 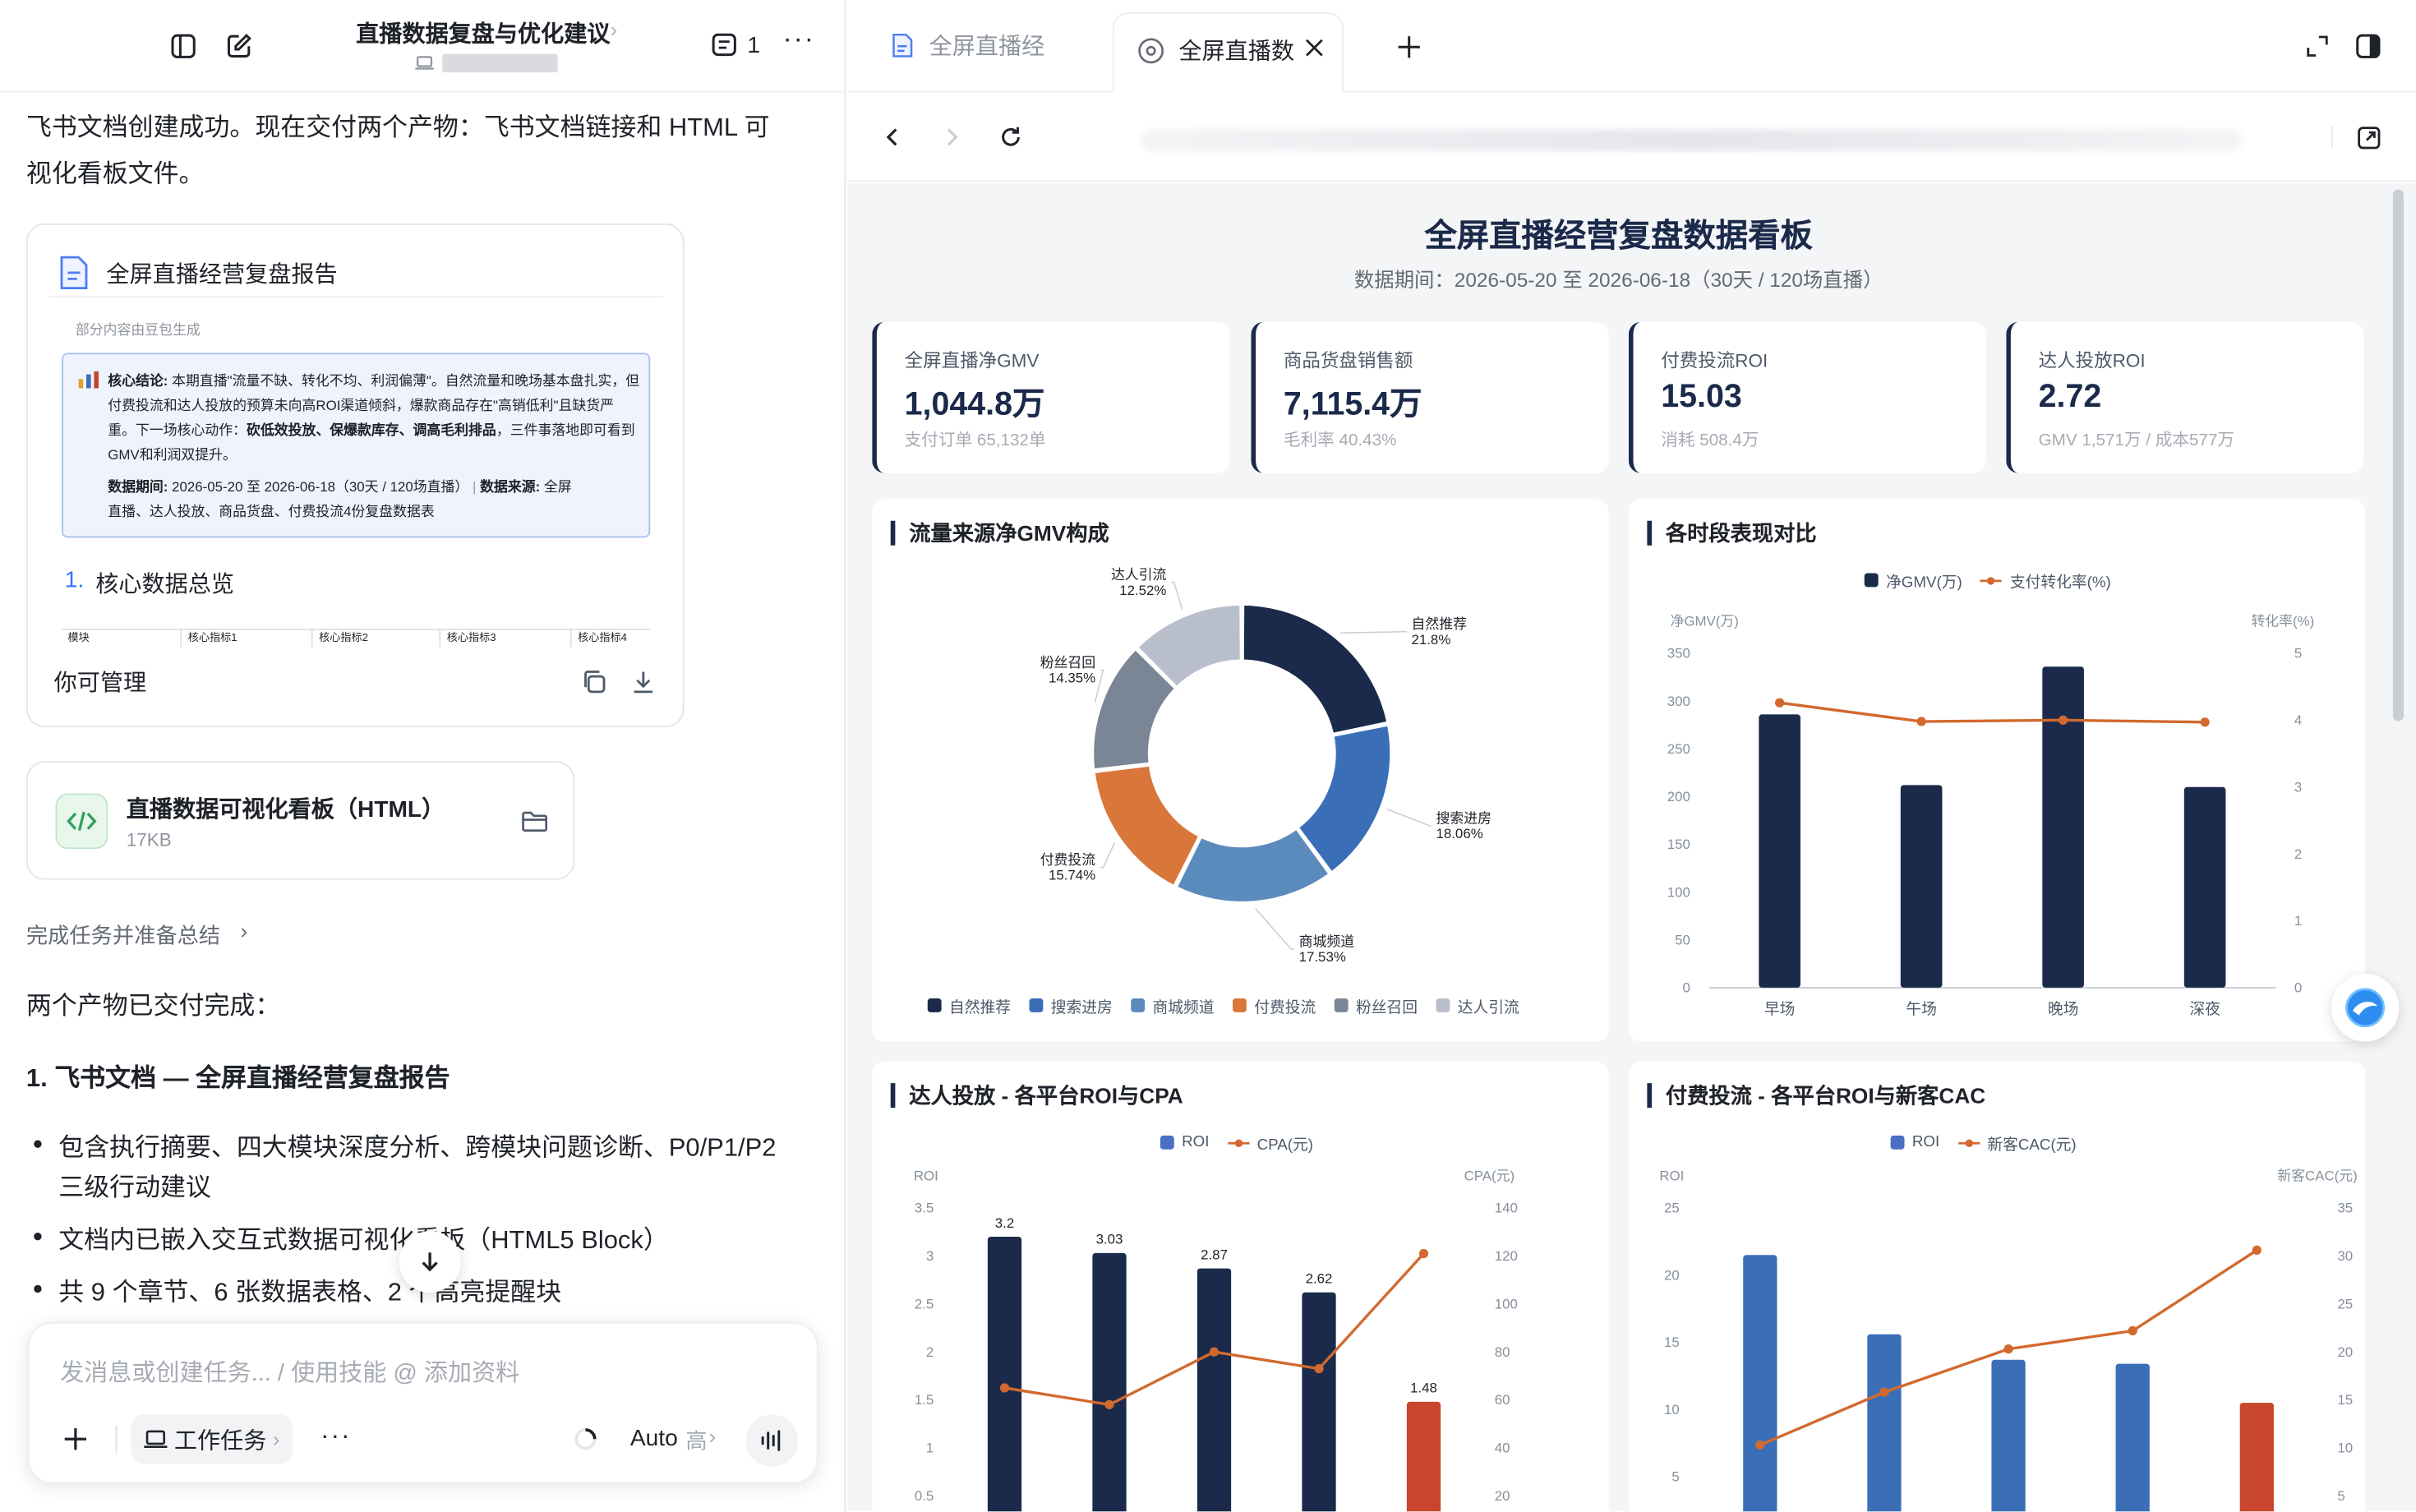 I want to click on new-tab-icon, so click(x=1409, y=46).